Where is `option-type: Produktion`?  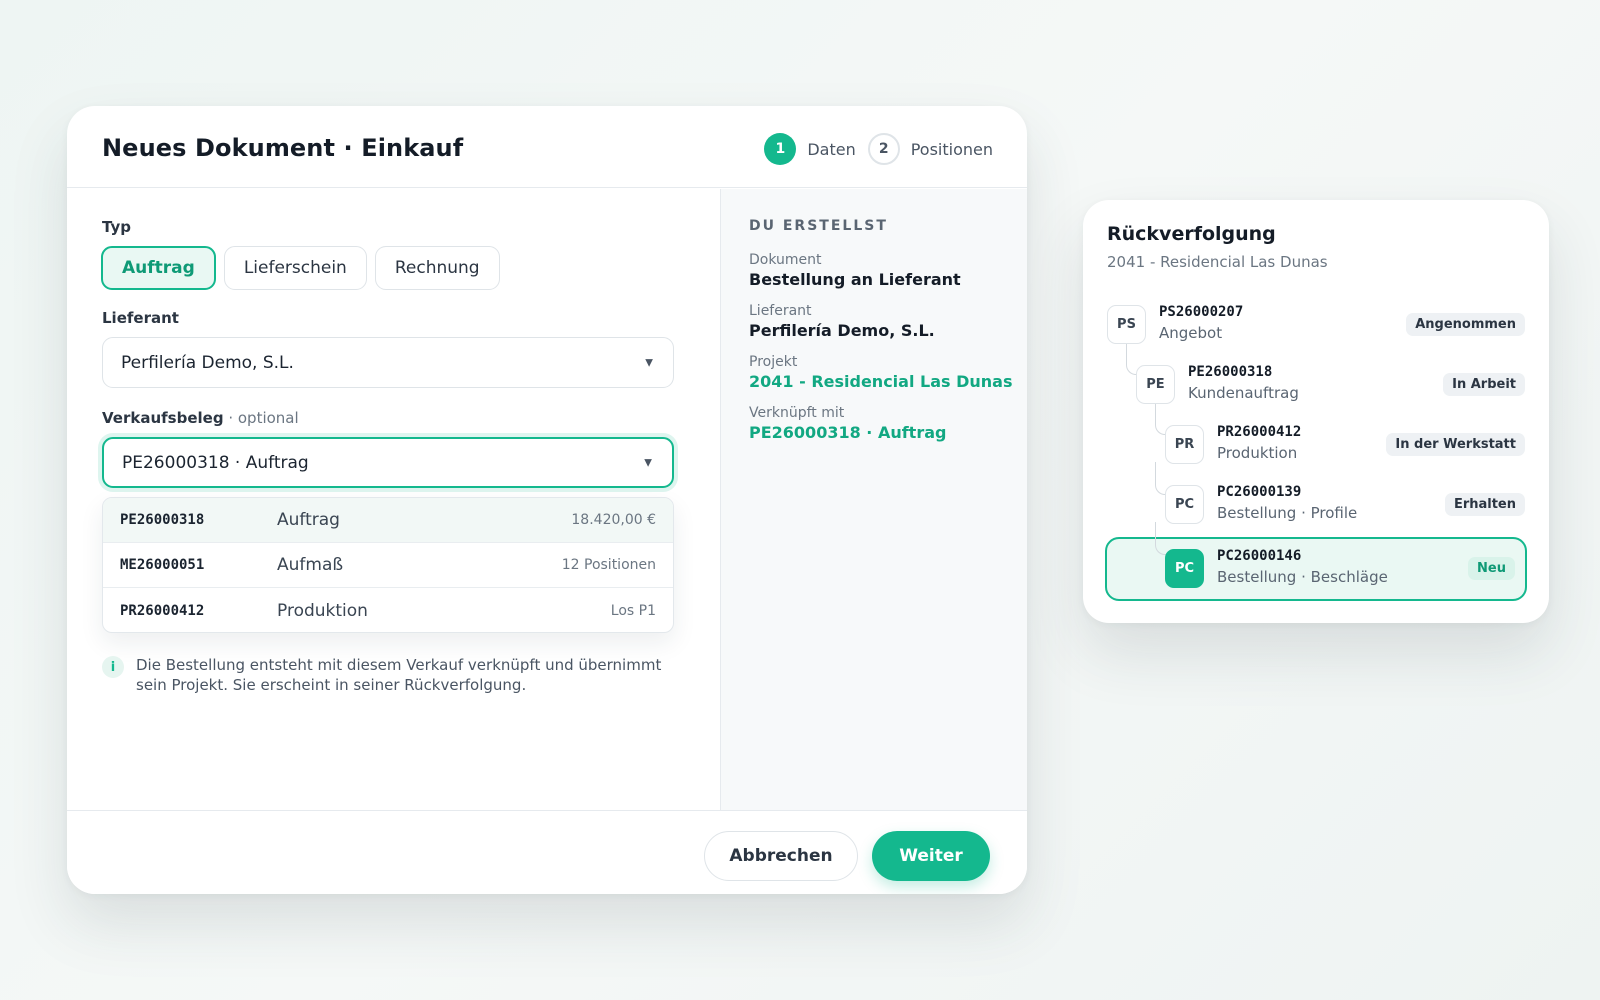 option-type: Produktion is located at coordinates (322, 610).